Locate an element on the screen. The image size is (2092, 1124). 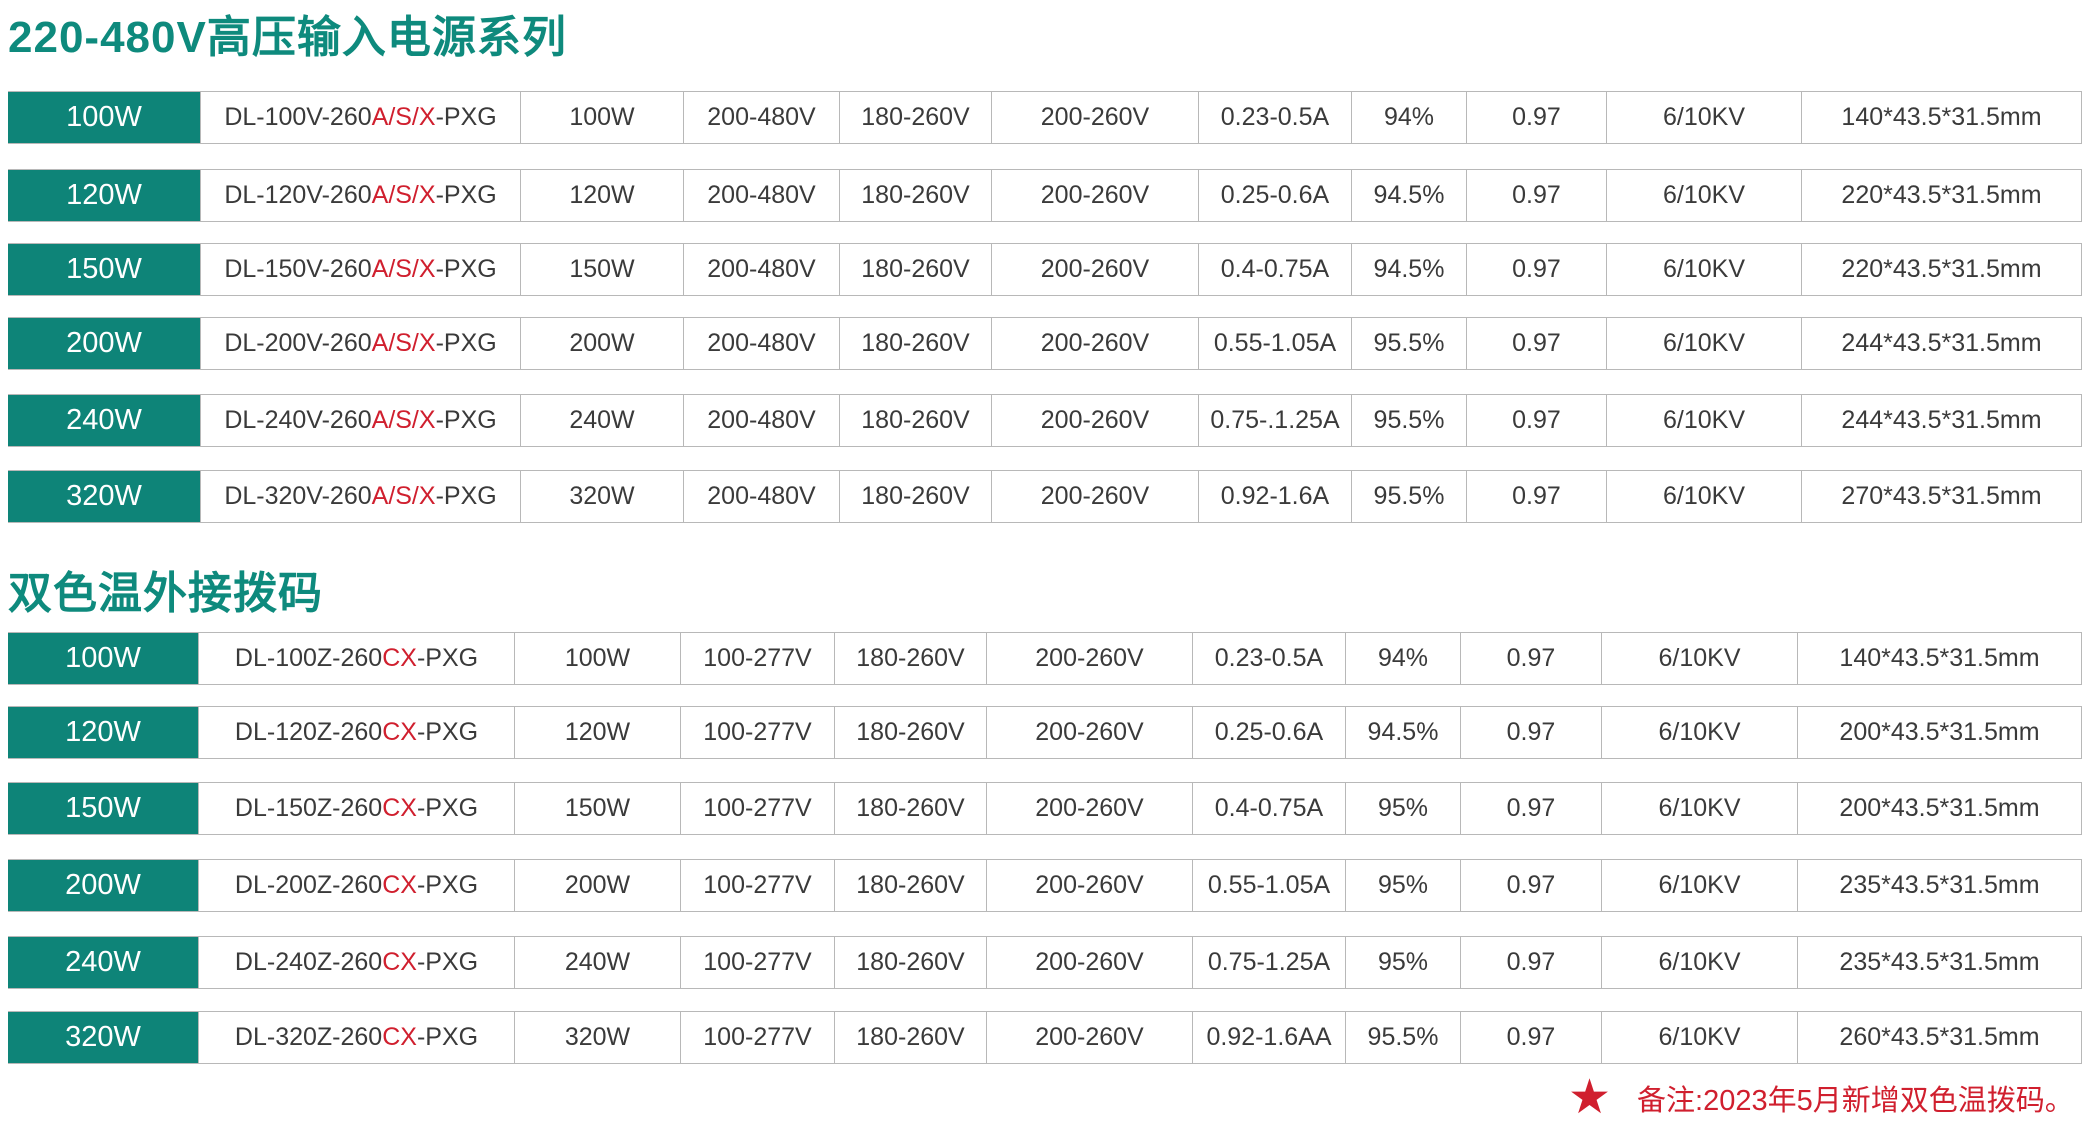
model-number: DL-240Z-260 CX -PXG is located at coordinates (356, 962).